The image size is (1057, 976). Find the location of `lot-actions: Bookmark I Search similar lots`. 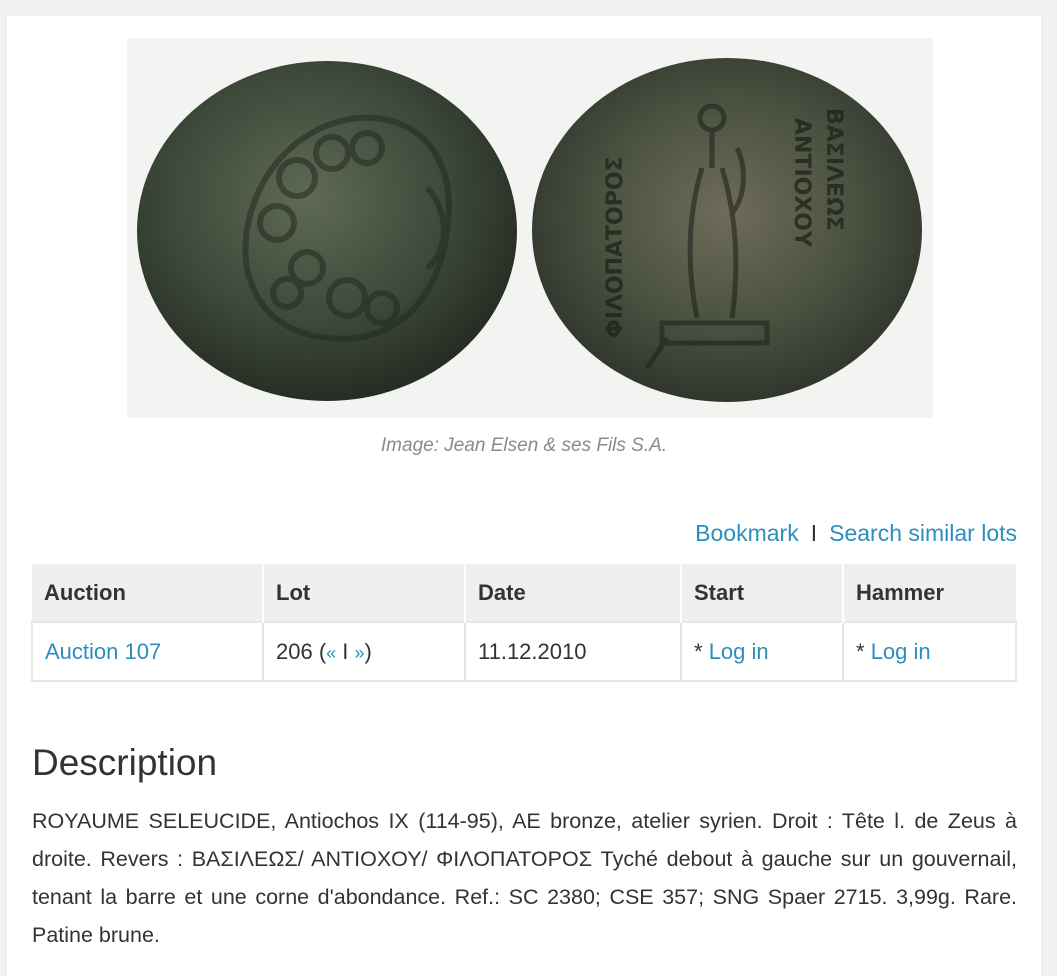

lot-actions: Bookmark I Search similar lots is located at coordinates (856, 533).